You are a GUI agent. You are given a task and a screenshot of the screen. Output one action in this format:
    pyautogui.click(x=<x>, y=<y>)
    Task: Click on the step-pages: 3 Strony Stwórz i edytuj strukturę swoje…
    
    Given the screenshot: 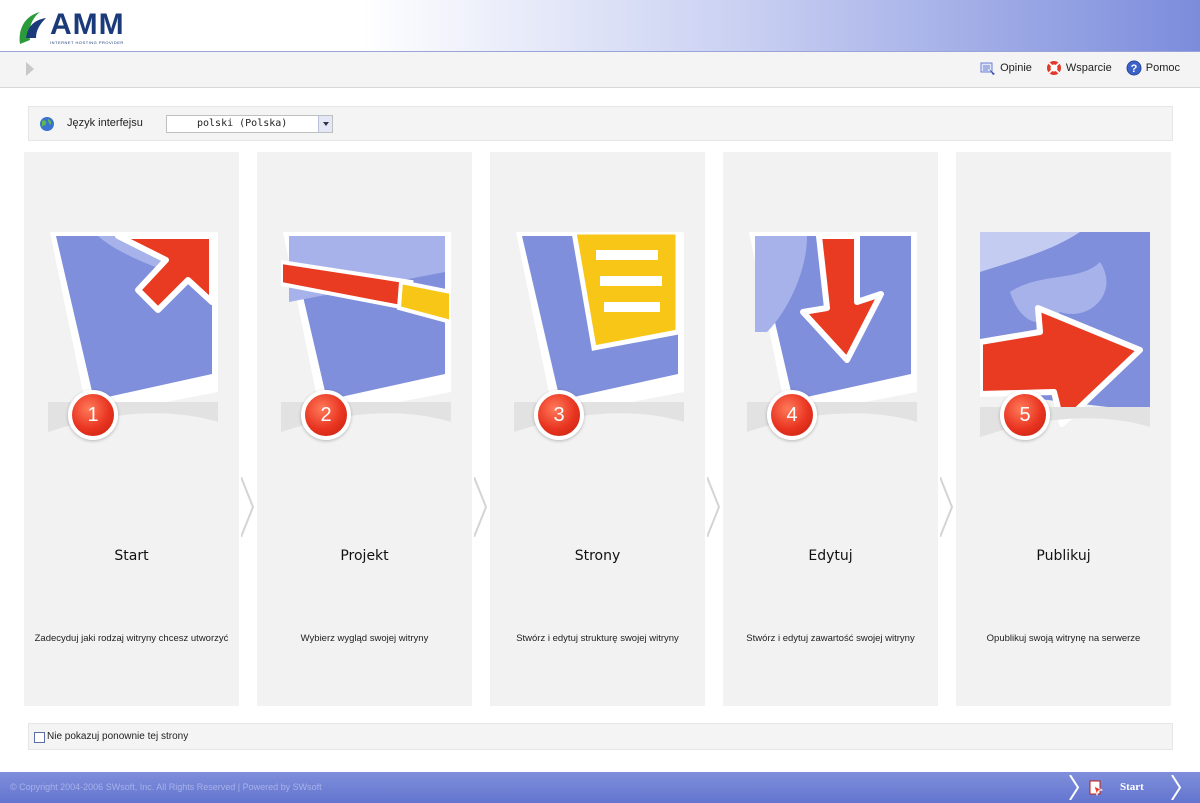 What is the action you would take?
    pyautogui.click(x=597, y=429)
    